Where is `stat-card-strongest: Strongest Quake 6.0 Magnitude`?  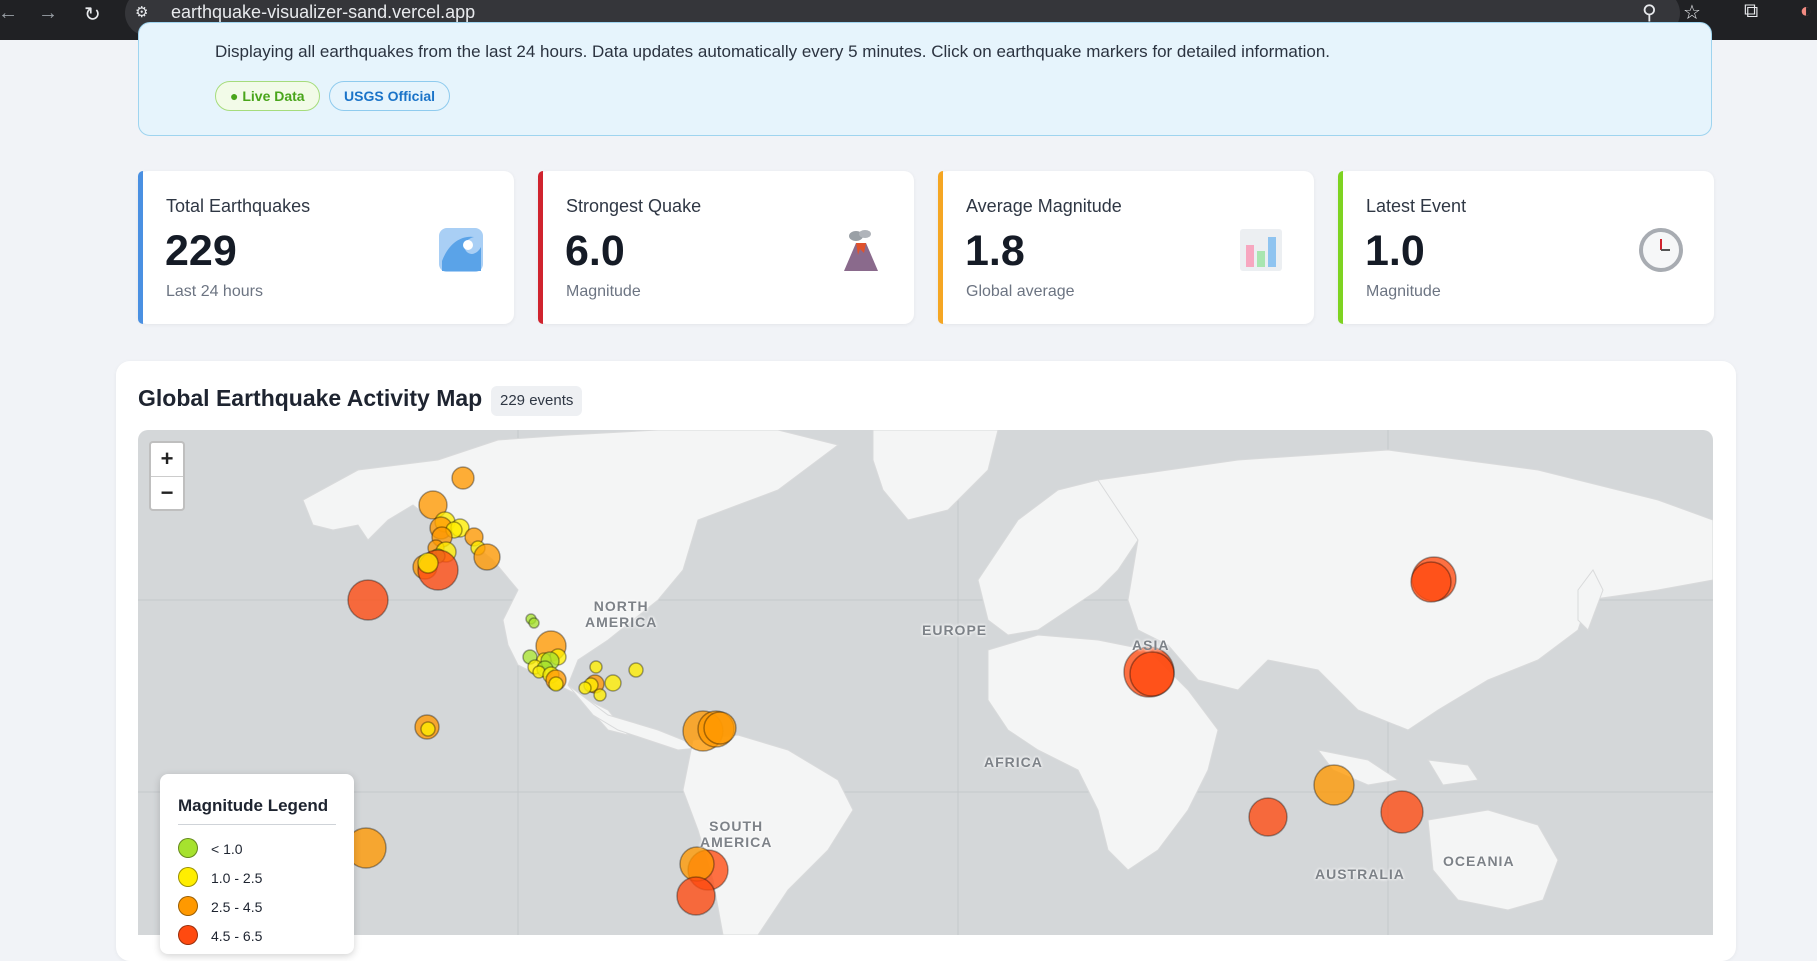
stat-card-strongest: Strongest Quake 6.0 Magnitude is located at coordinates (726, 247).